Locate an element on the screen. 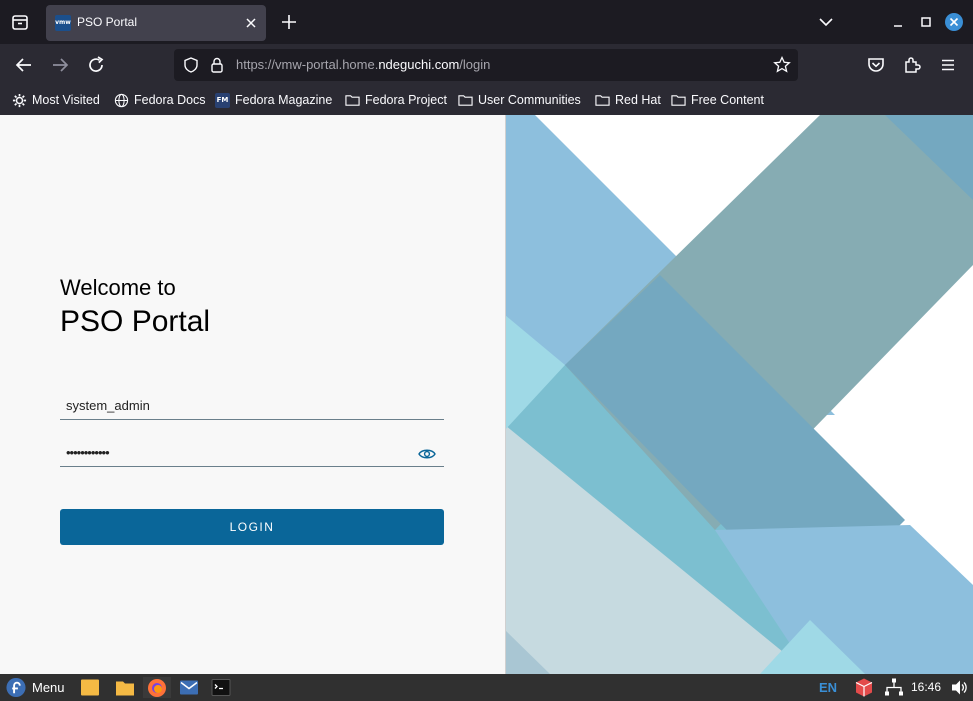 The width and height of the screenshot is (973, 701). bookmark-label: Fedora Docs is located at coordinates (170, 100).